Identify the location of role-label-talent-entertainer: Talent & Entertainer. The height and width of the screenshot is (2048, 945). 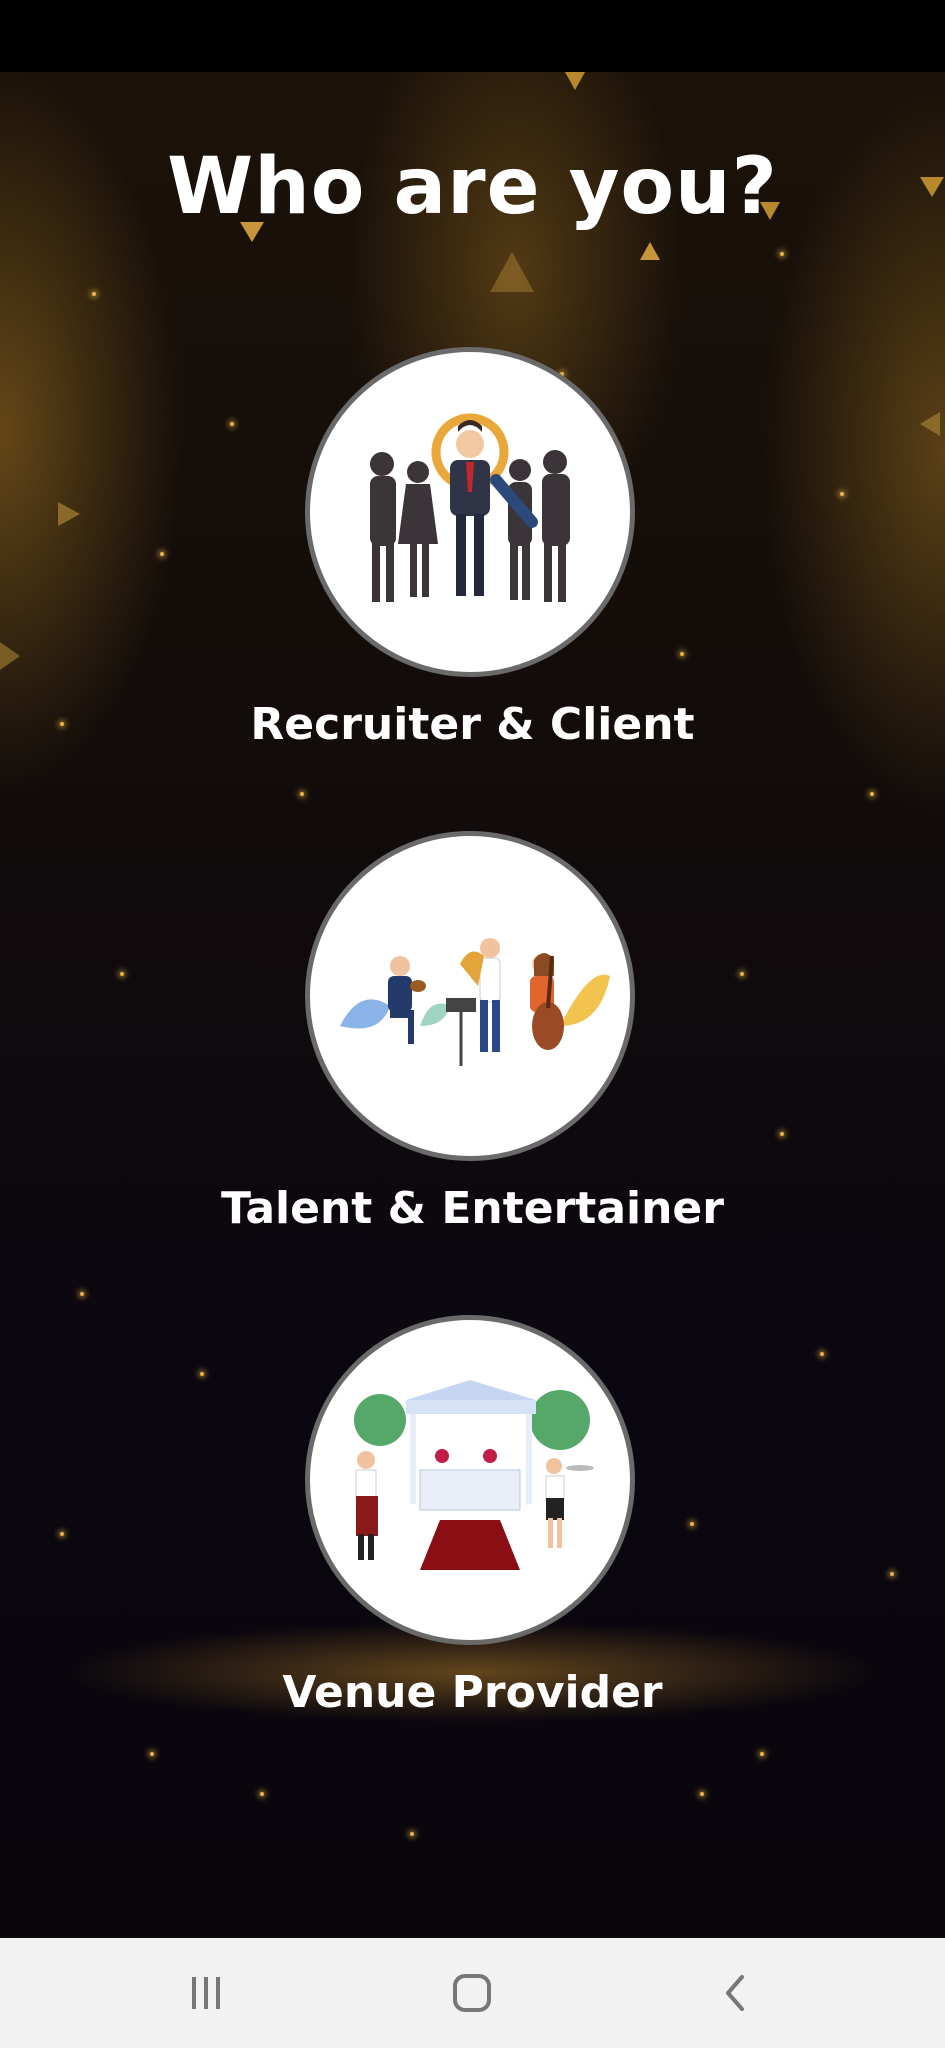
(472, 1208).